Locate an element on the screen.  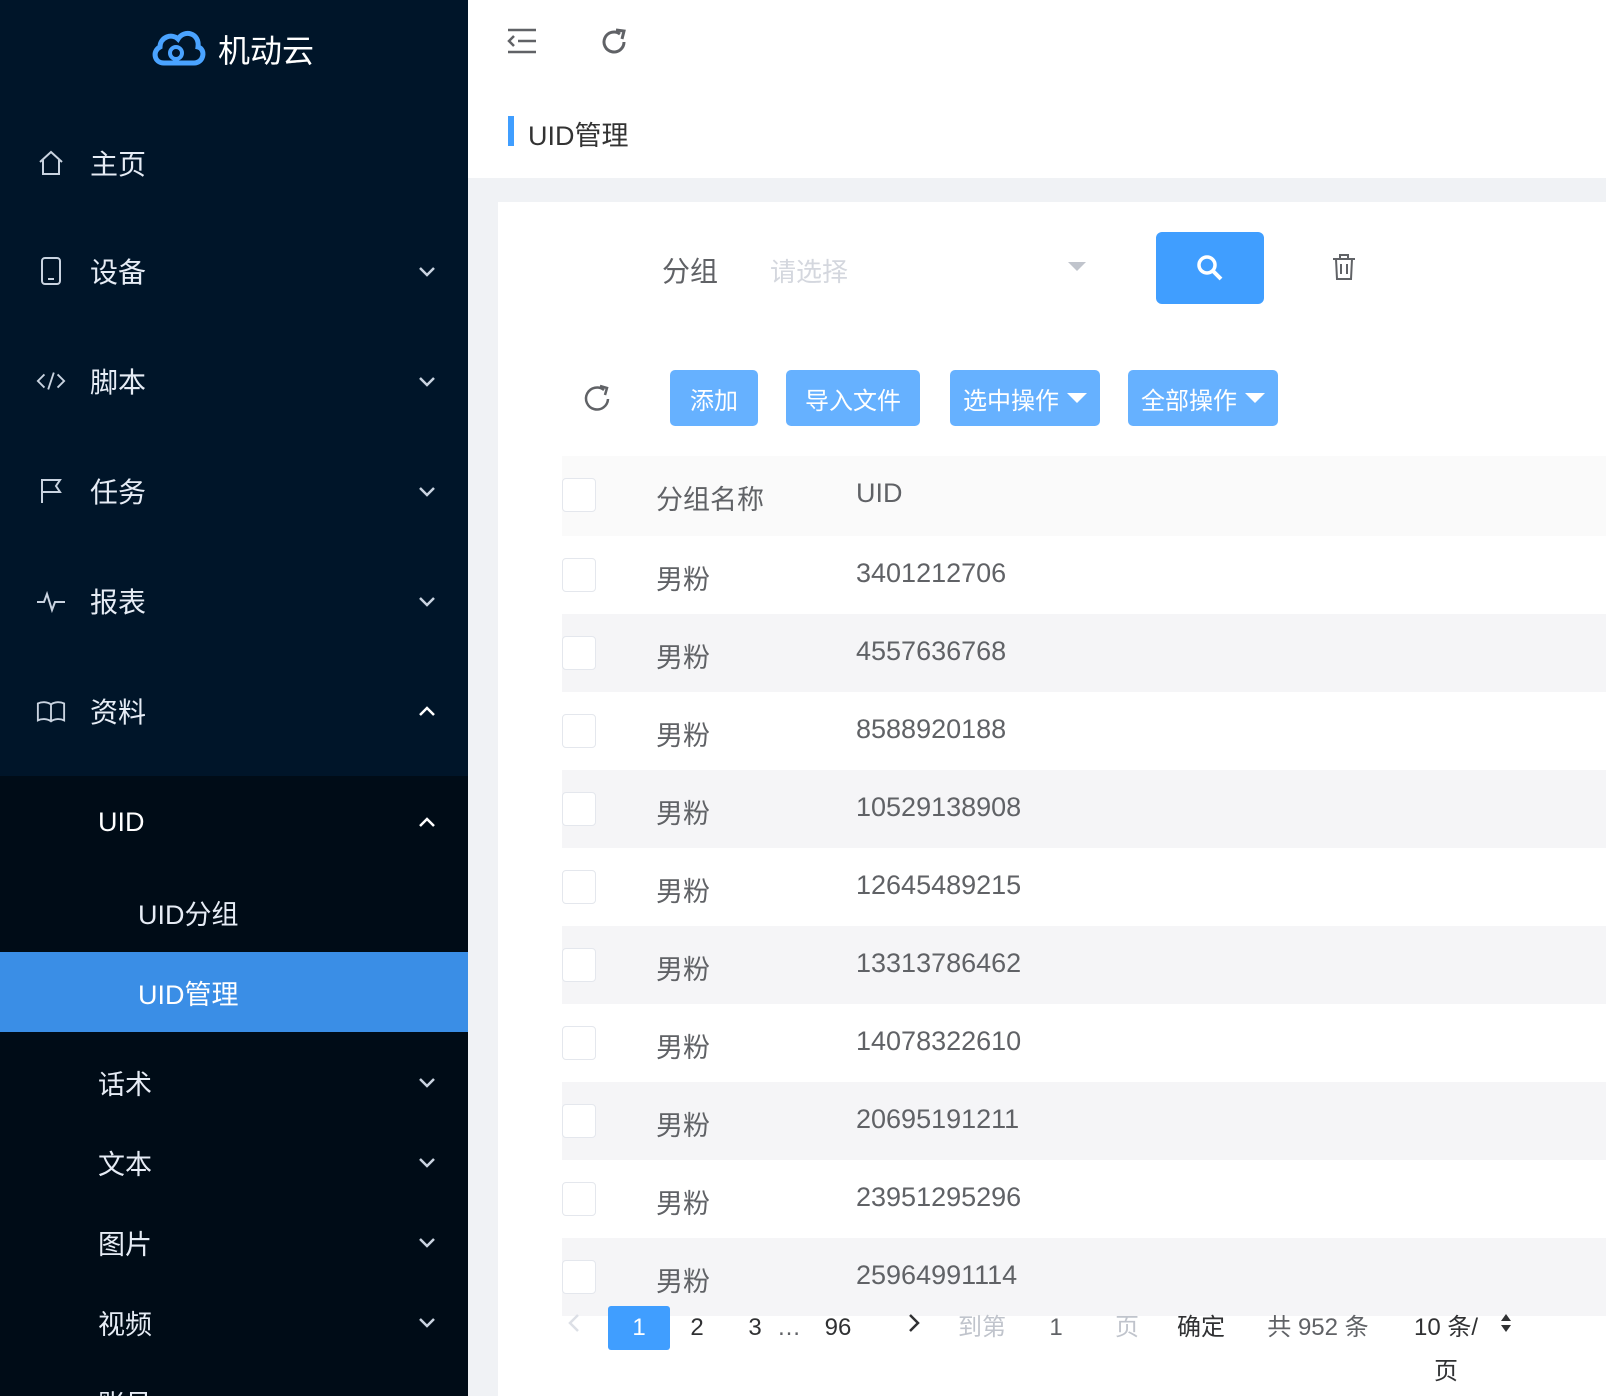
refresh-button is located at coordinates (598, 400).